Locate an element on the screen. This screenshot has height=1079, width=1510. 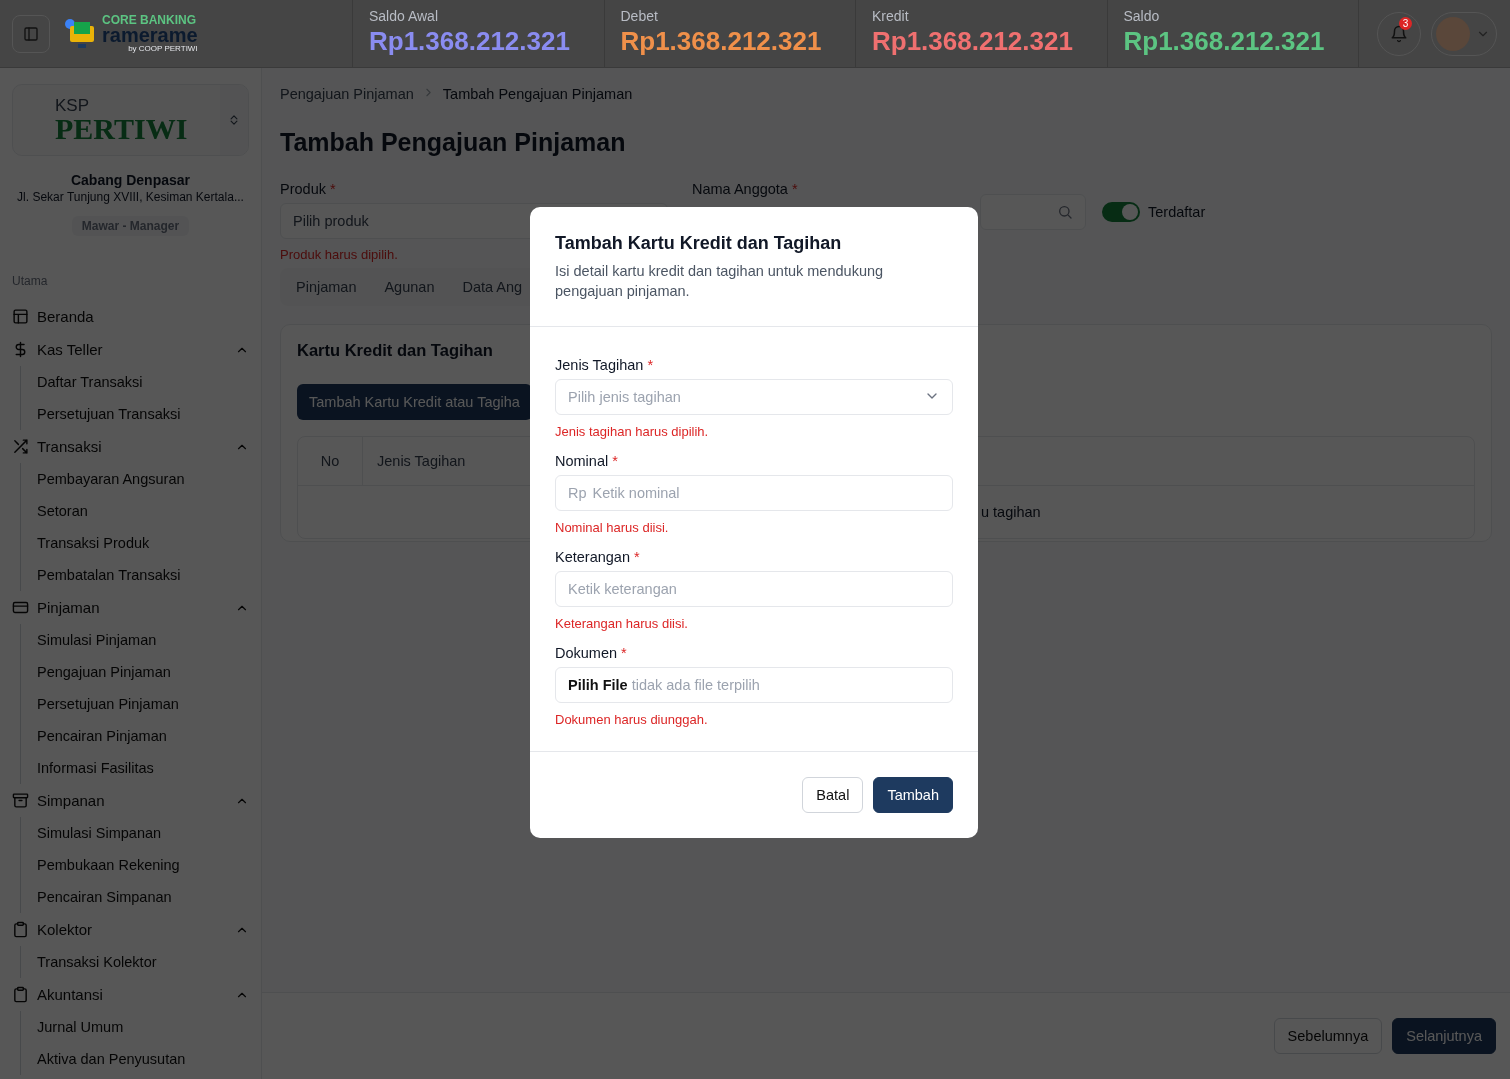
notification-count: 3 is located at coordinates (1405, 23).